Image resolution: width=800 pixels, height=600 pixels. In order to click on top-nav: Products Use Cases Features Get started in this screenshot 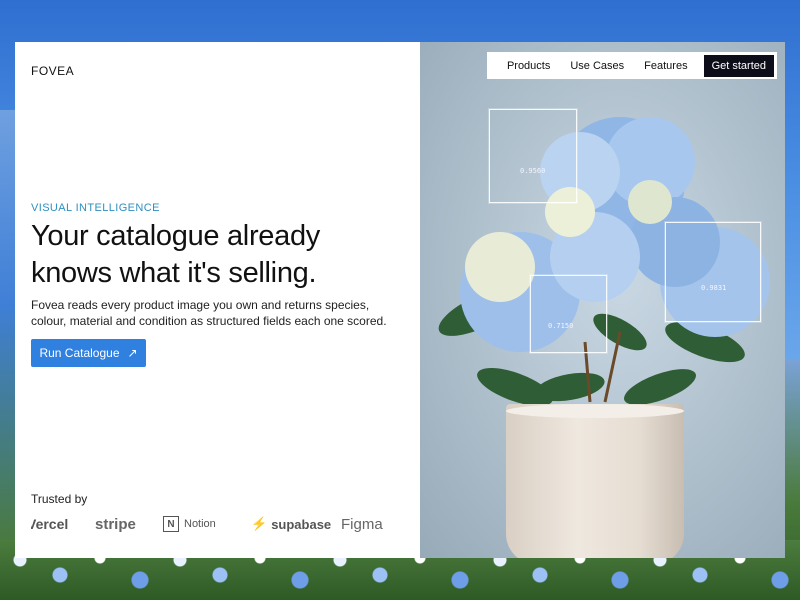, I will do `click(631, 65)`.